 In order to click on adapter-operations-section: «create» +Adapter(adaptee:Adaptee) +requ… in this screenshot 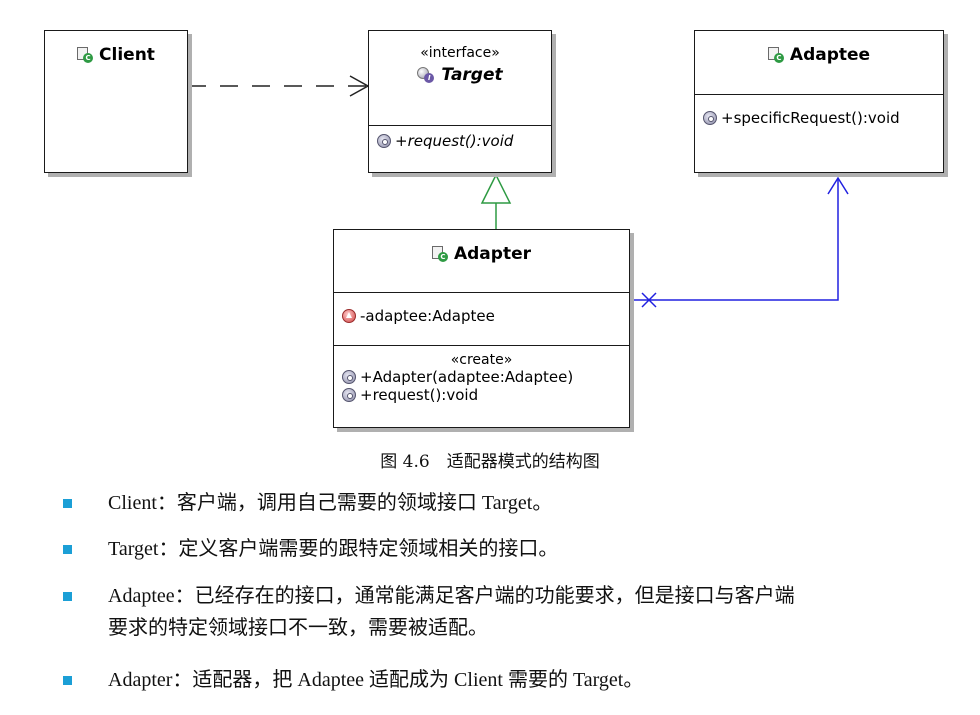, I will do `click(481, 386)`.